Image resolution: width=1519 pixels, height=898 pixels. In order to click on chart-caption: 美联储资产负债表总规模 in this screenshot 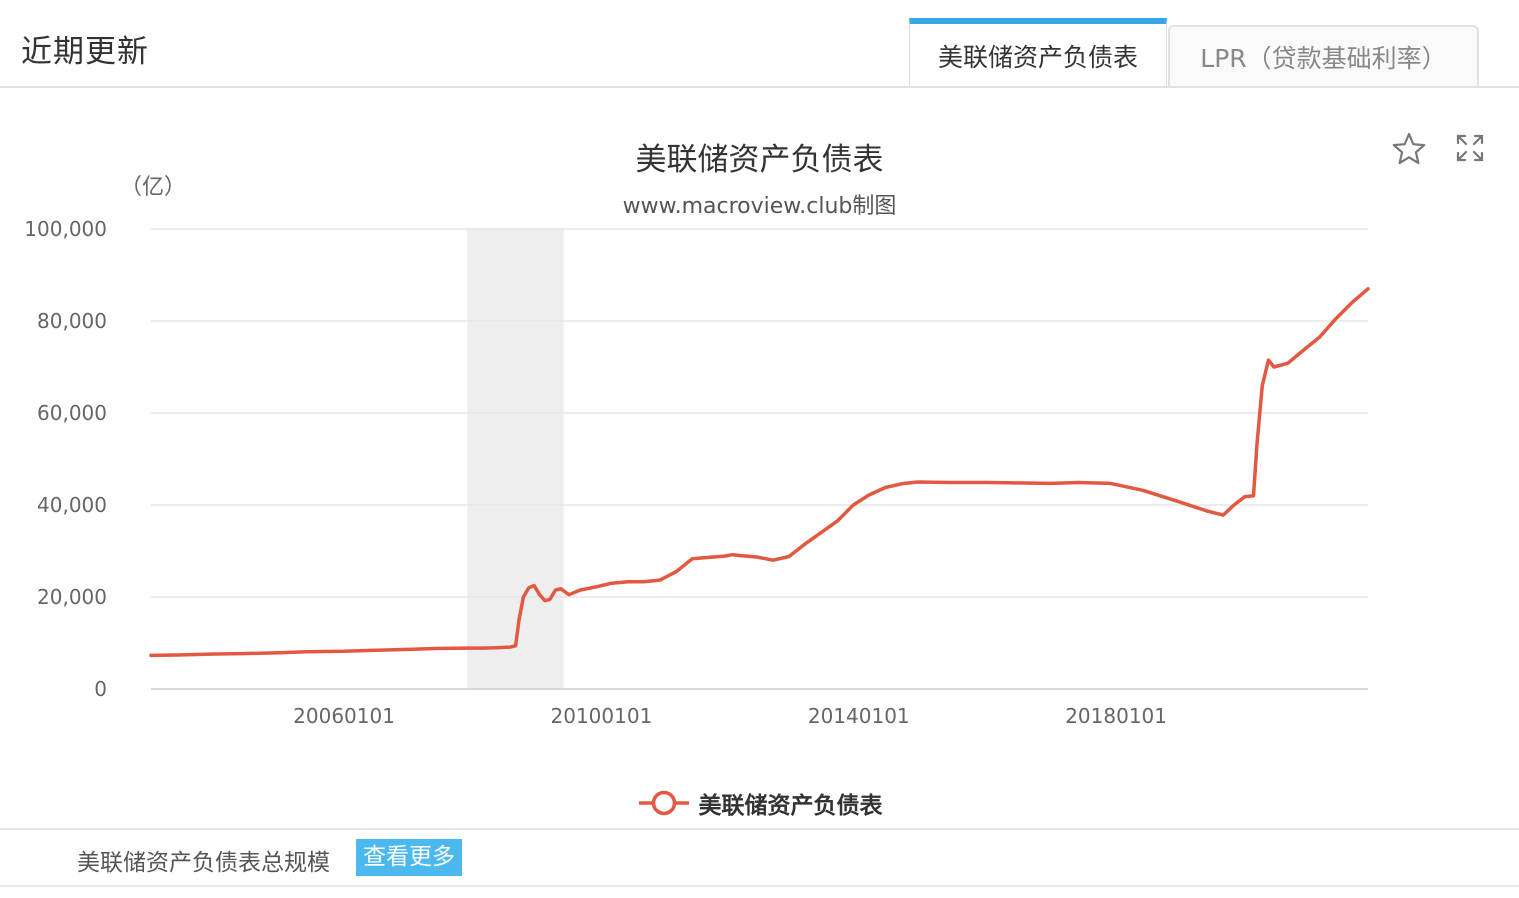, I will do `click(203, 863)`.